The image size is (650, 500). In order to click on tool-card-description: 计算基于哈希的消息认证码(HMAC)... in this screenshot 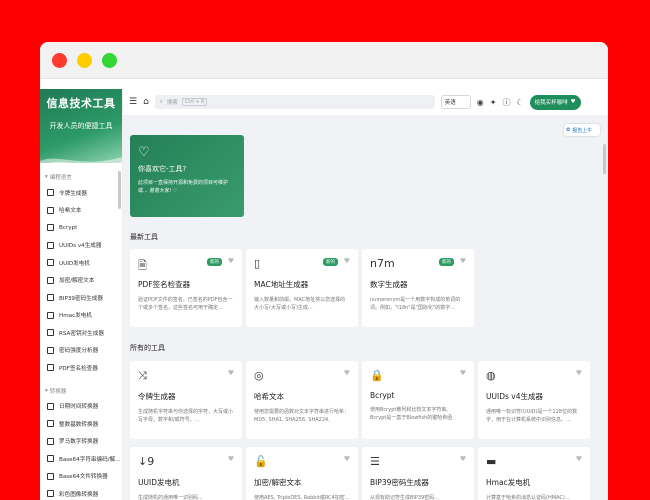, I will do `click(528, 497)`.